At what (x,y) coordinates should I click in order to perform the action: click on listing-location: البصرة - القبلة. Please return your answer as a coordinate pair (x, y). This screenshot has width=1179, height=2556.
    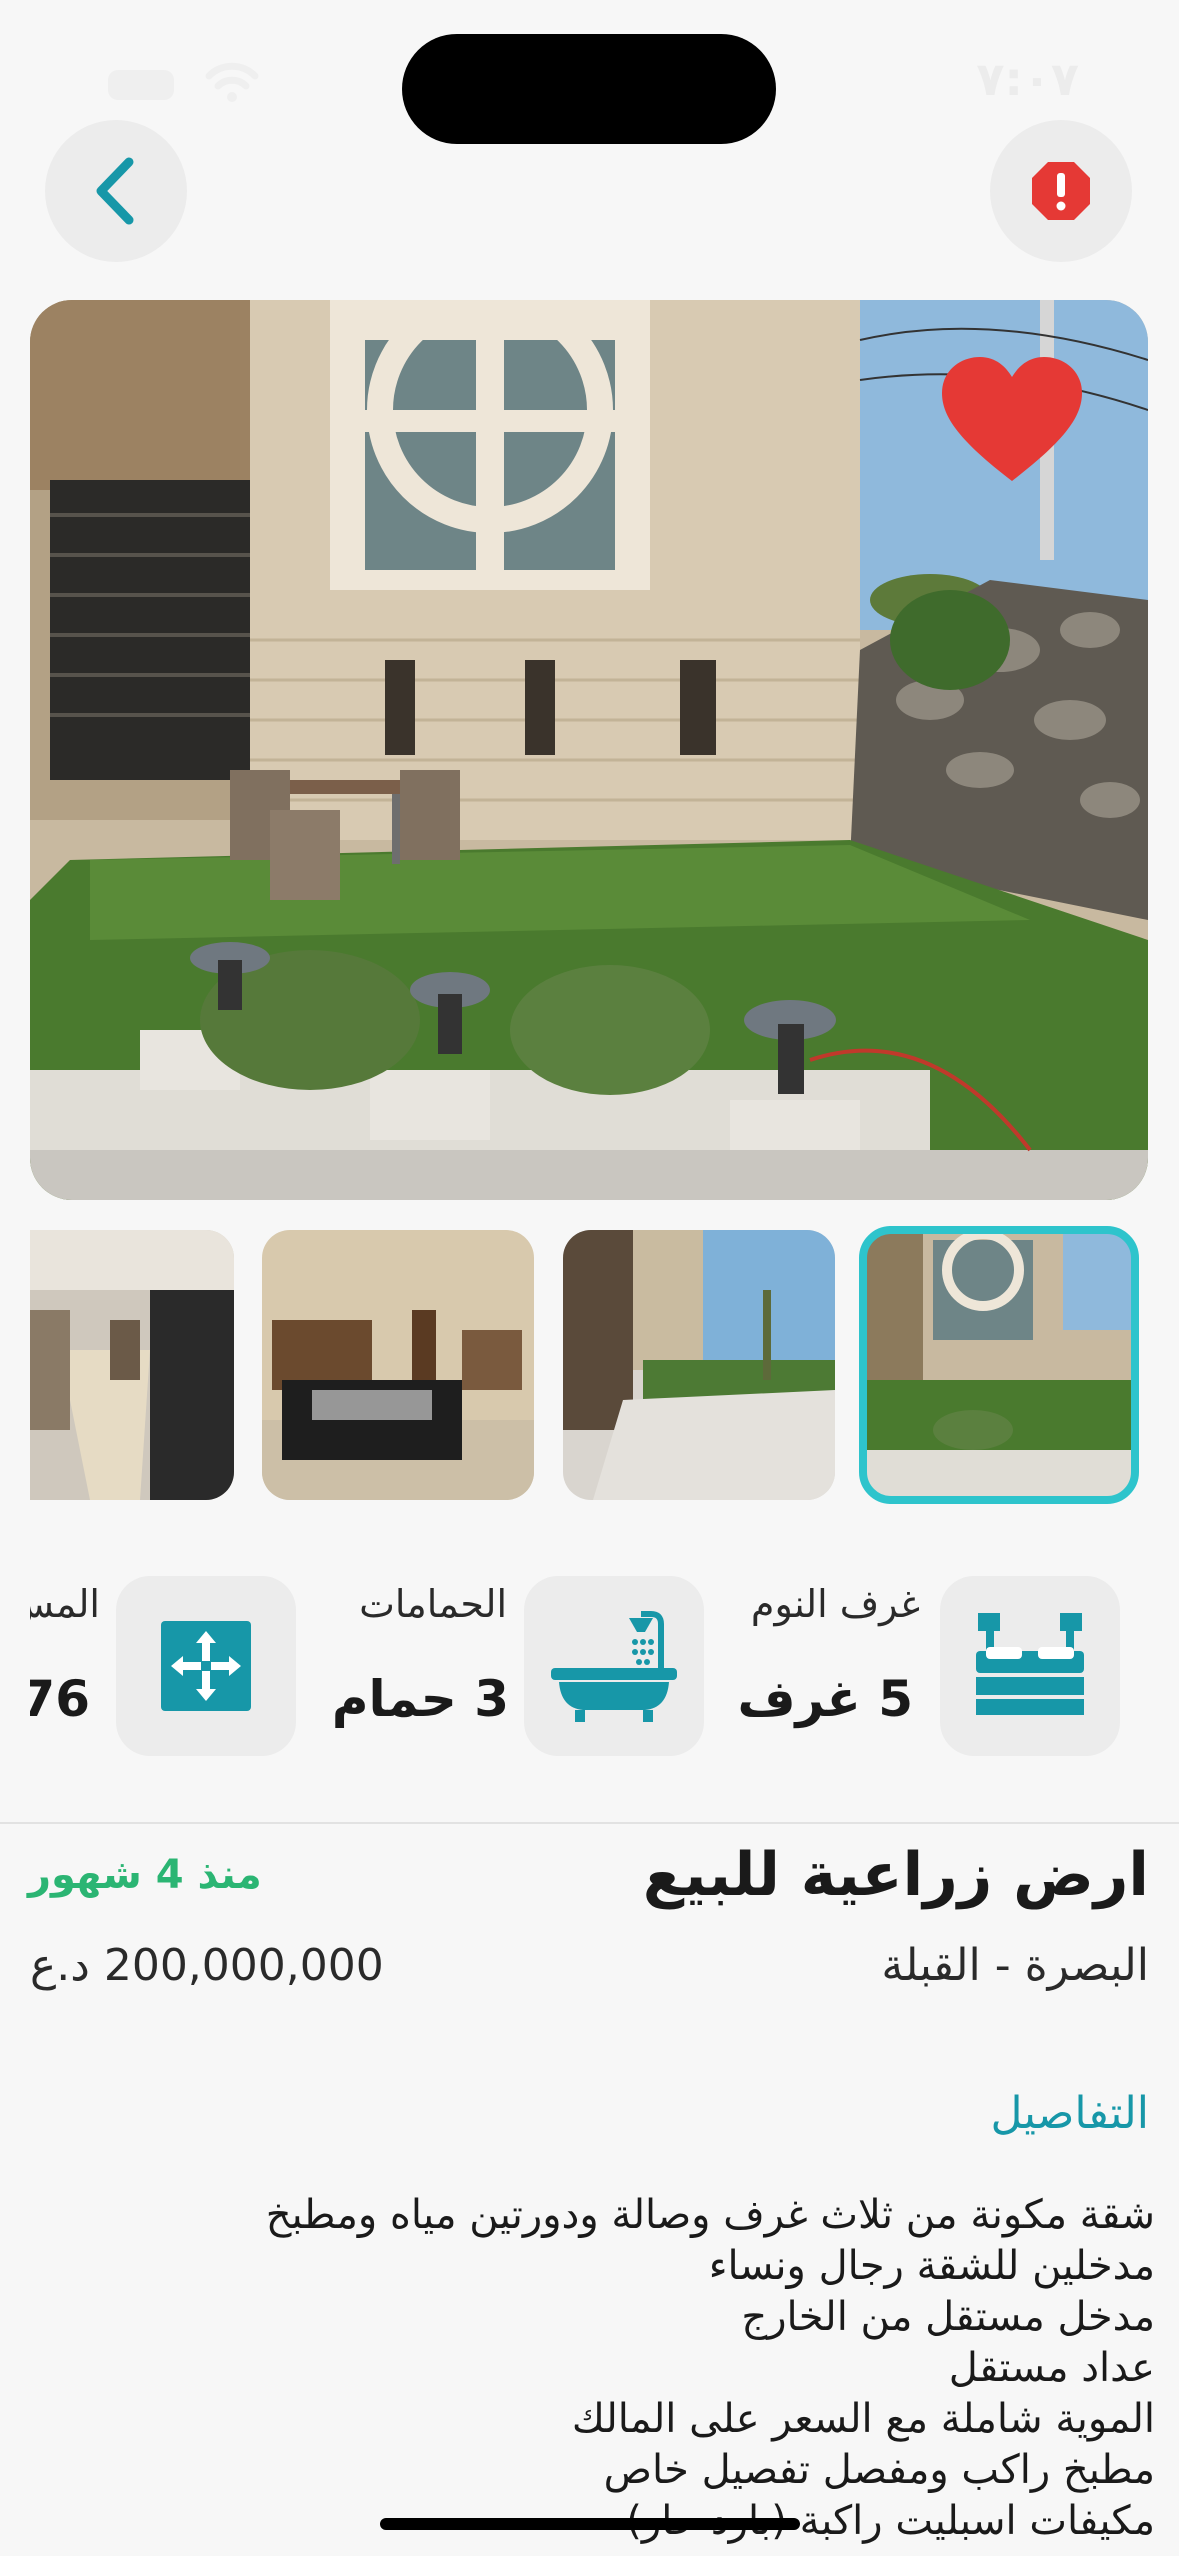
    Looking at the image, I should click on (1015, 1965).